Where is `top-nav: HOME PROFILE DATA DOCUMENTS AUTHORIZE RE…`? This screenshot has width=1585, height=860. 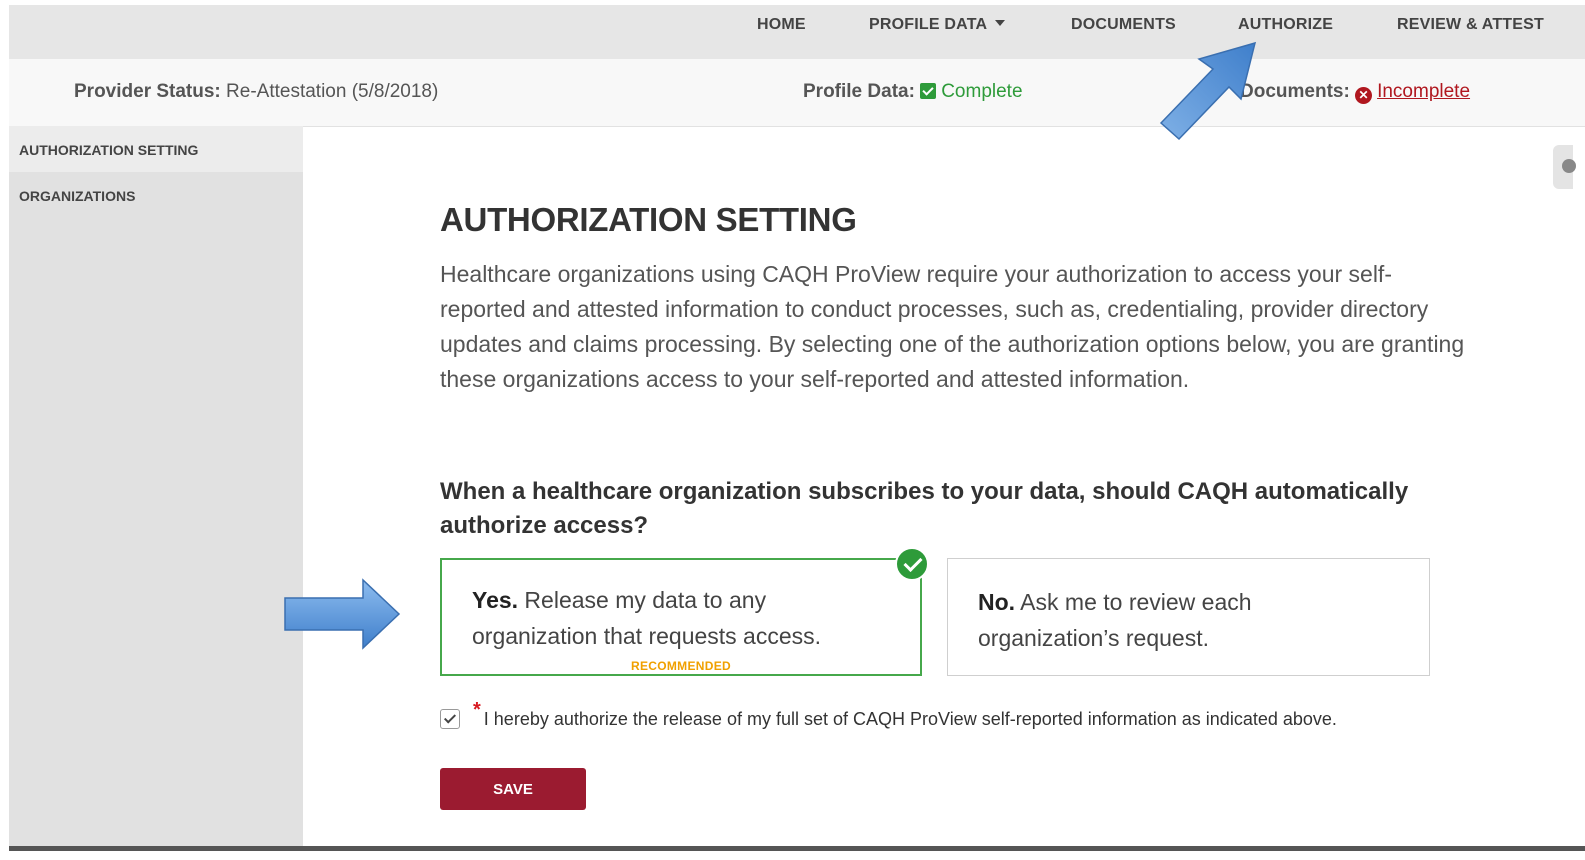
top-nav: HOME PROFILE DATA DOCUMENTS AUTHORIZE RE… is located at coordinates (797, 32).